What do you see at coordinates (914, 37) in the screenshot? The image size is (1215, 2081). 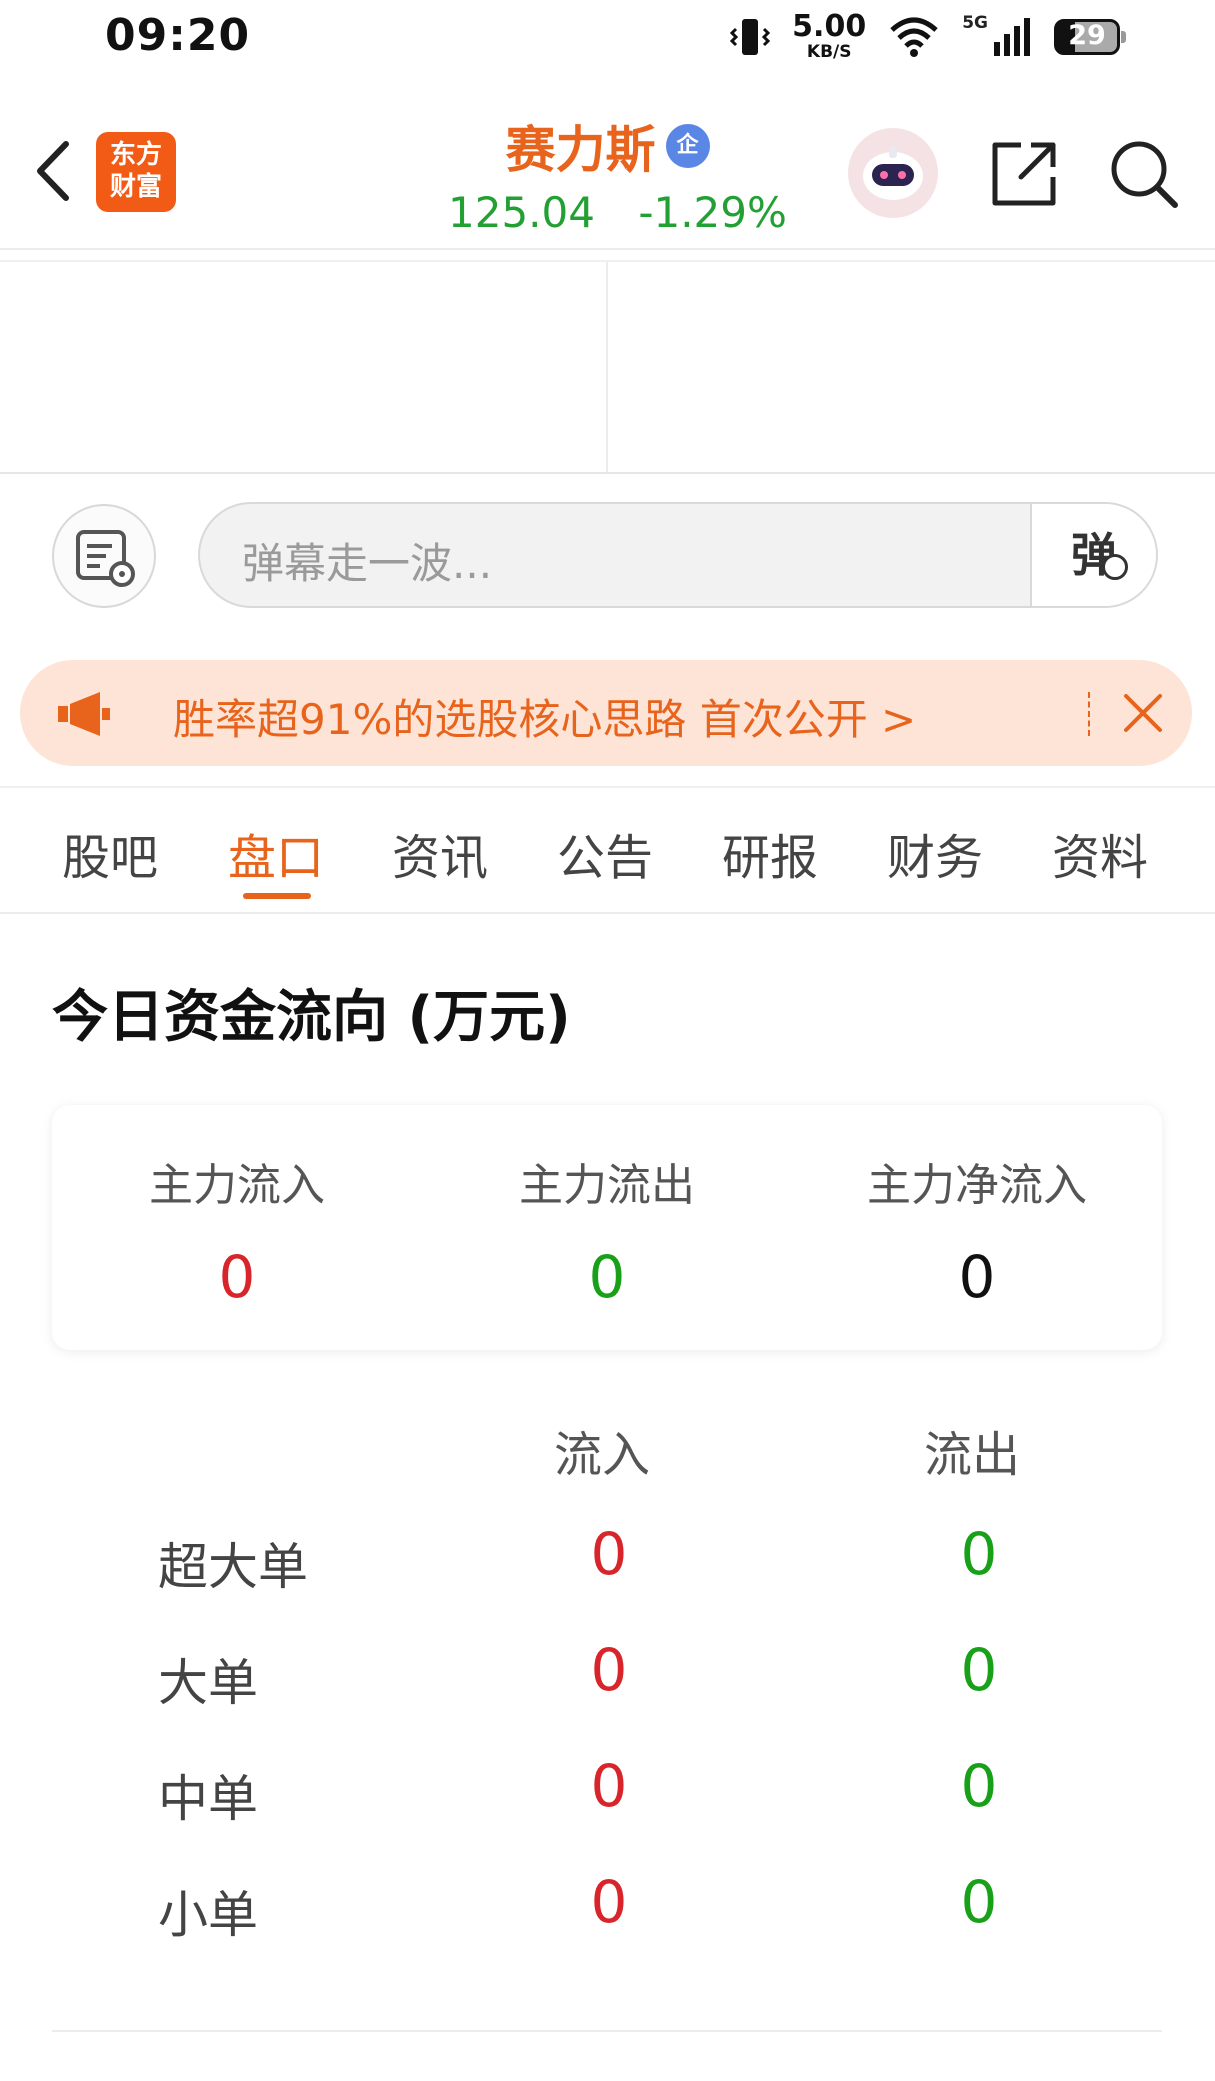 I see `wifi-icon` at bounding box center [914, 37].